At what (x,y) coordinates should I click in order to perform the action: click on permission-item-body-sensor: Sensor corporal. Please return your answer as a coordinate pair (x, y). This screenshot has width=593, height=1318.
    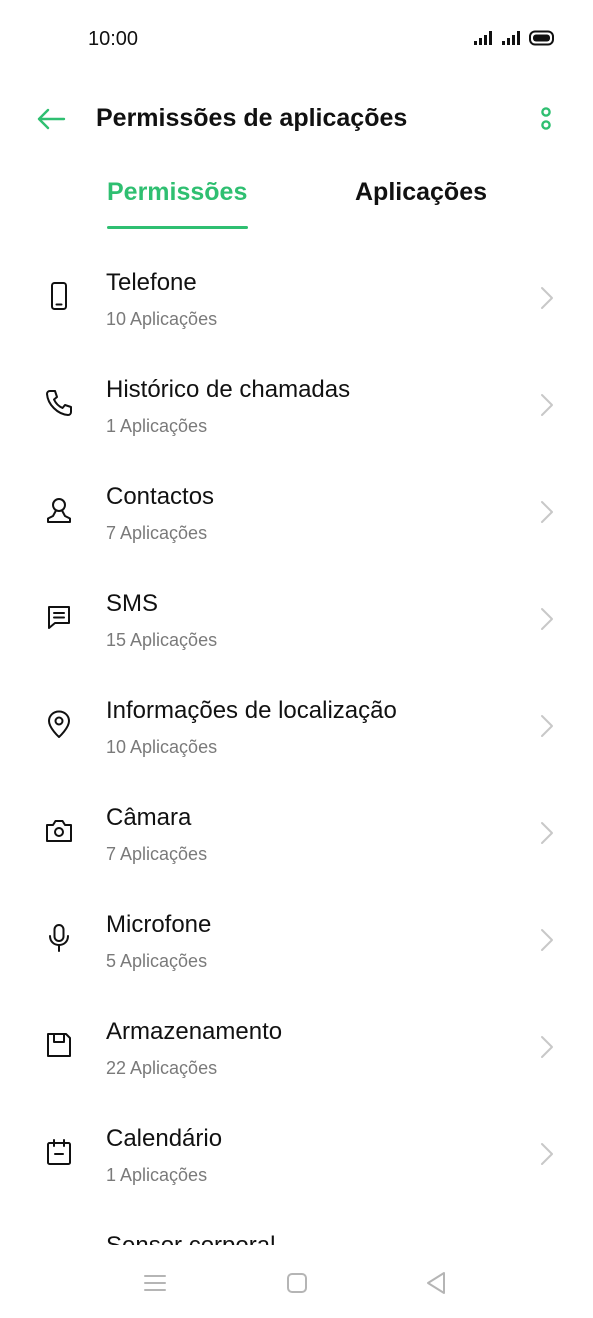
    Looking at the image, I should click on (296, 1226).